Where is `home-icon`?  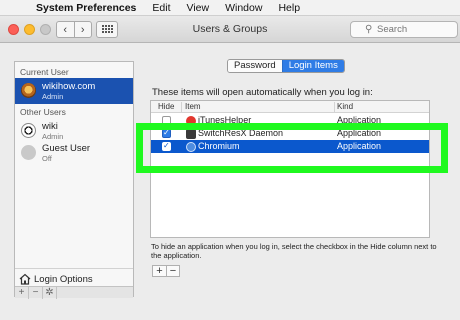
home-icon is located at coordinates (25, 279).